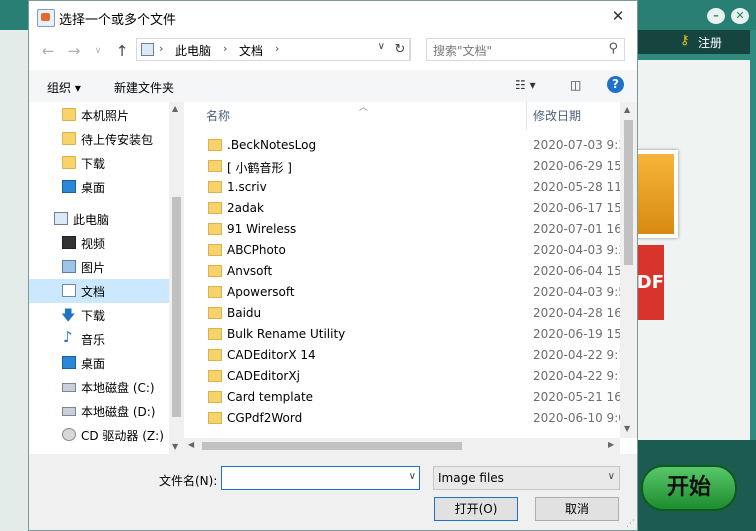  I want to click on file-name: 2adak, so click(245, 208).